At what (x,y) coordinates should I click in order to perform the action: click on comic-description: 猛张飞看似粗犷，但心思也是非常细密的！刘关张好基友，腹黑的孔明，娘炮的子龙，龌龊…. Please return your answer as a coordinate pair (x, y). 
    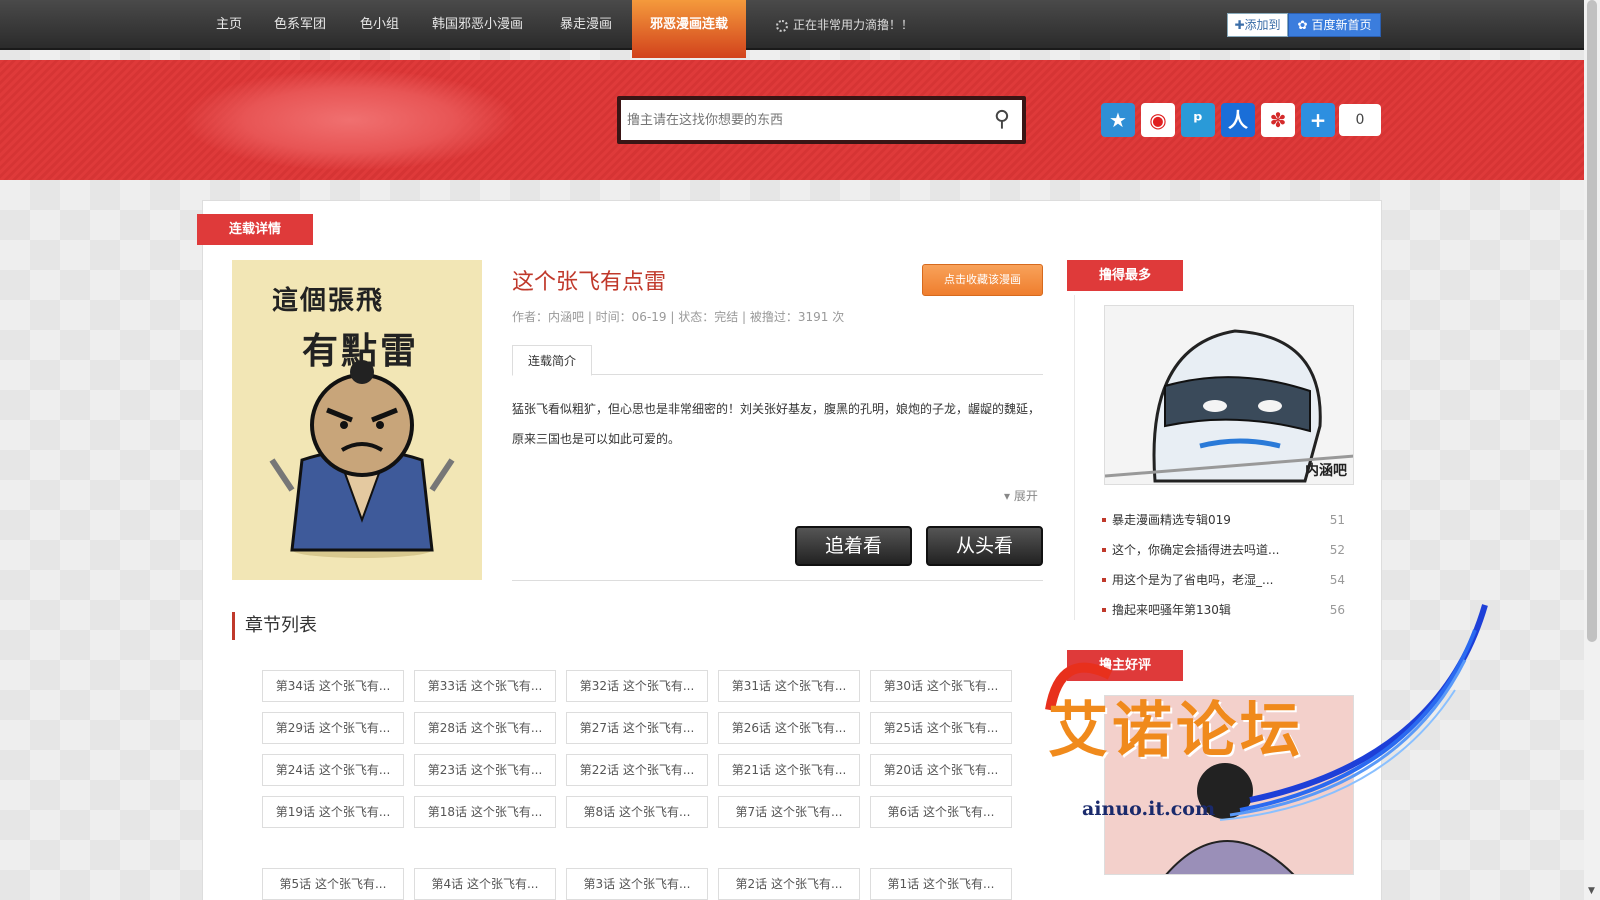
    Looking at the image, I should click on (776, 424).